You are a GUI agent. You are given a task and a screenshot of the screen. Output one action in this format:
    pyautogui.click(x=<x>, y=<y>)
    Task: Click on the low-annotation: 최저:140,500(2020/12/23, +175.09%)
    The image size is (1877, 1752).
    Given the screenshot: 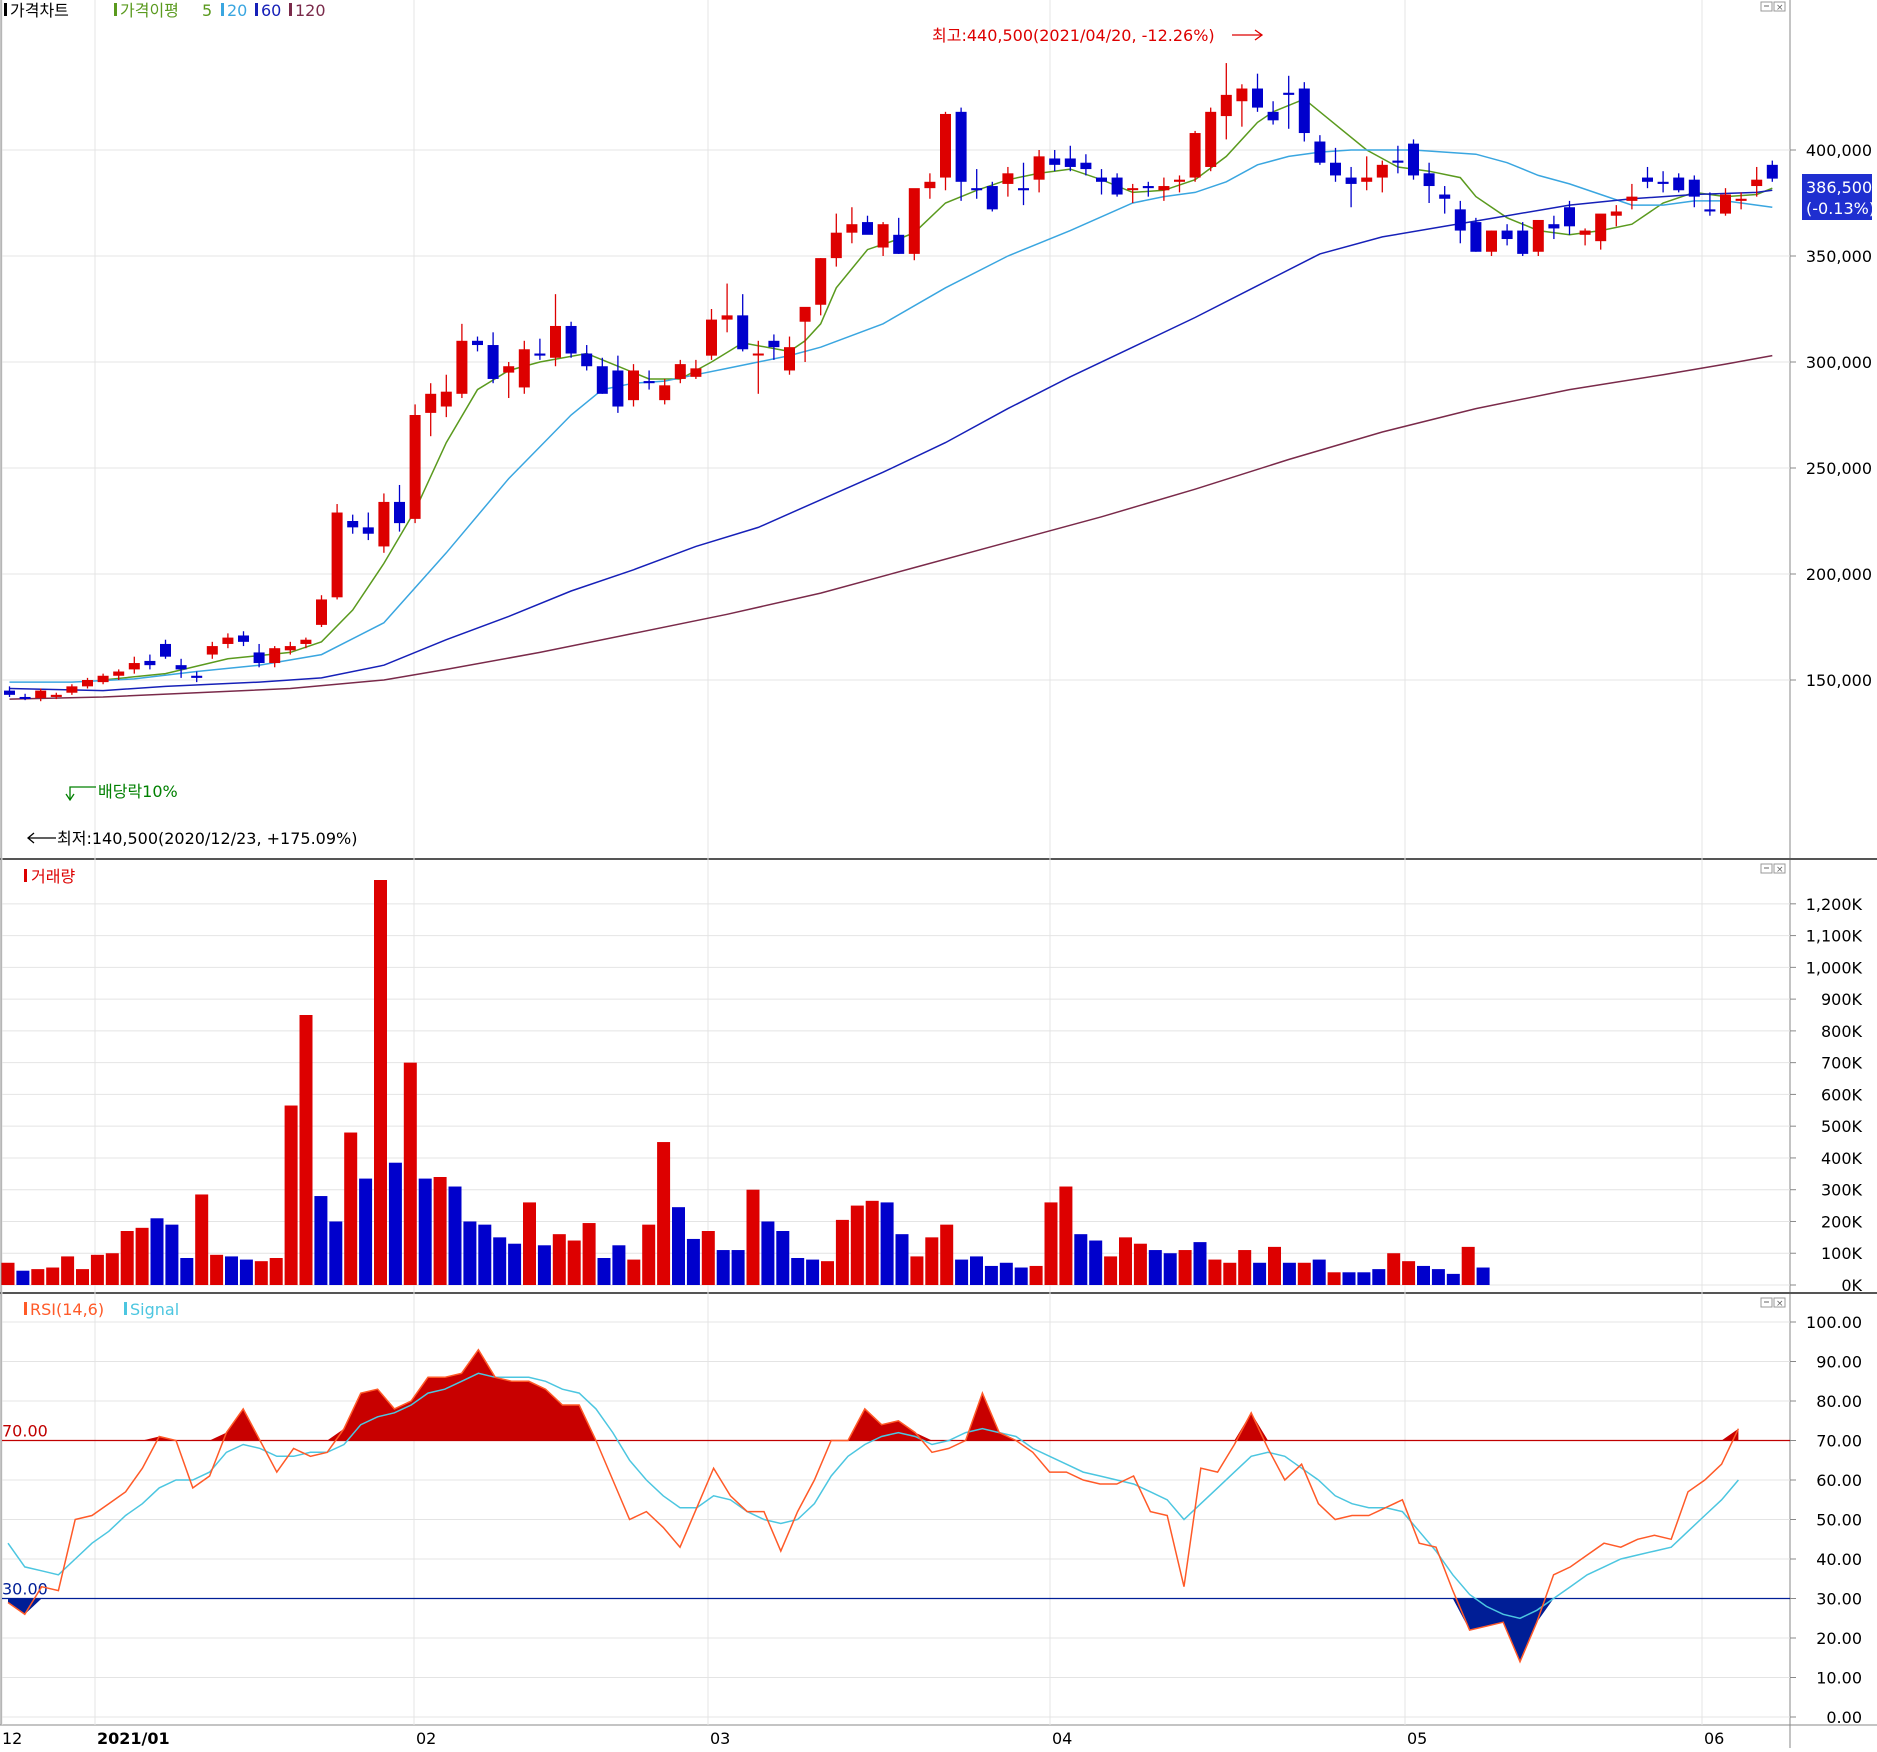 What is the action you would take?
    pyautogui.click(x=207, y=838)
    